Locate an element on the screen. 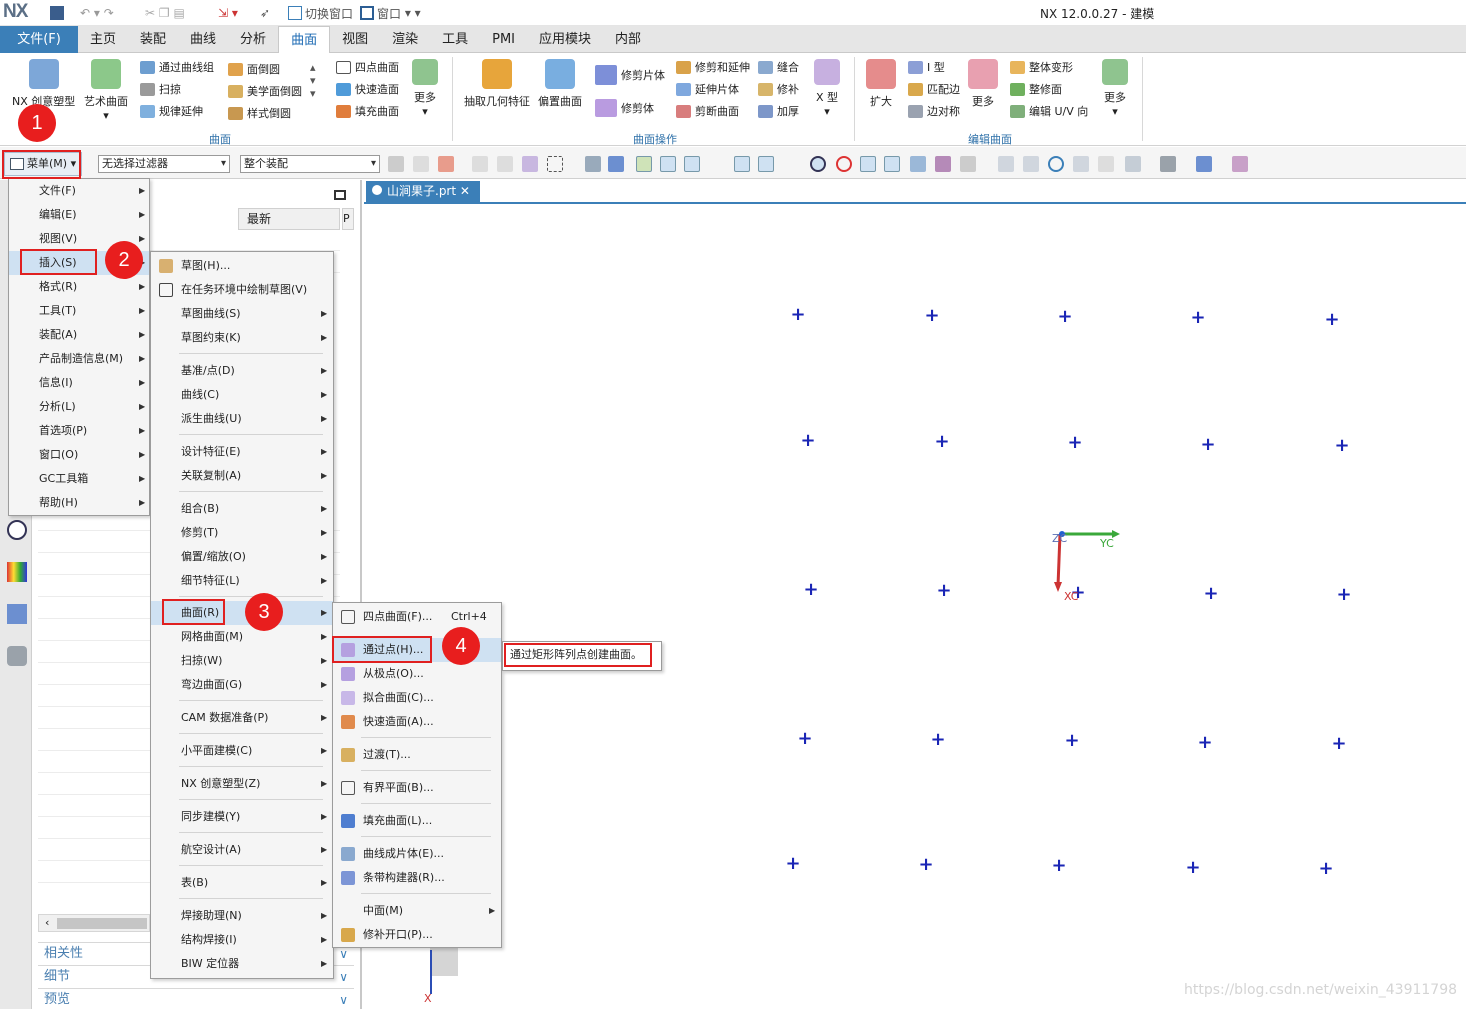  horizontal-scrollbar: ‹ is located at coordinates (94, 923).